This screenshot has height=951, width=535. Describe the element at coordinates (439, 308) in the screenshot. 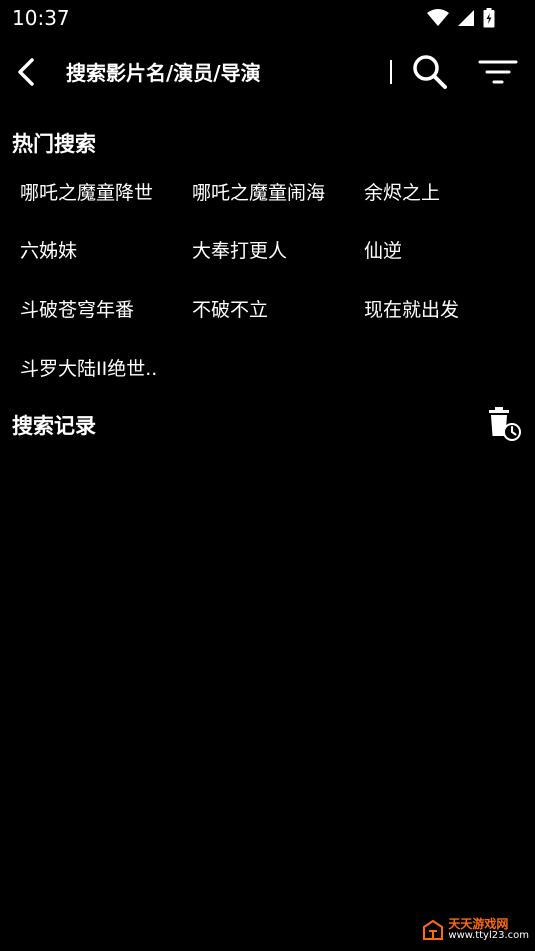

I see `hot-search-item: 现在就出发` at that location.